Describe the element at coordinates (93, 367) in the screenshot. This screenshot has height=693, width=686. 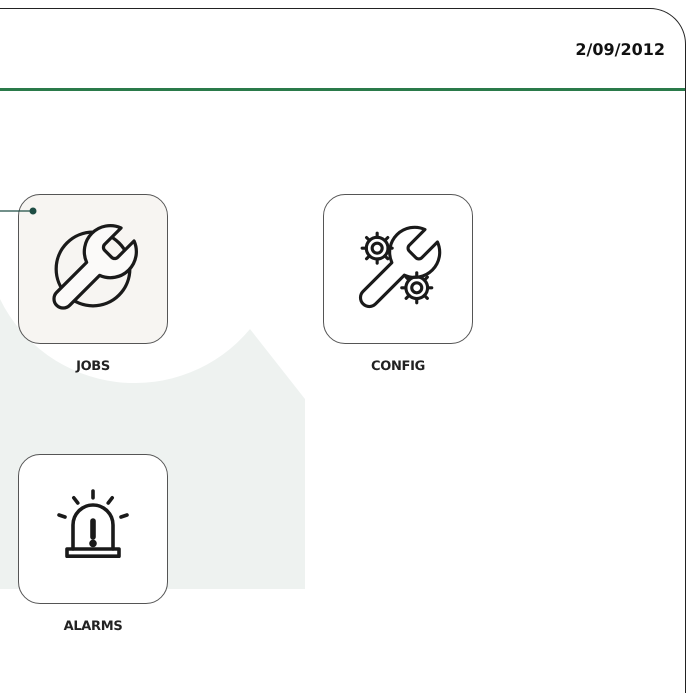
I see `tile-label: JOBS` at that location.